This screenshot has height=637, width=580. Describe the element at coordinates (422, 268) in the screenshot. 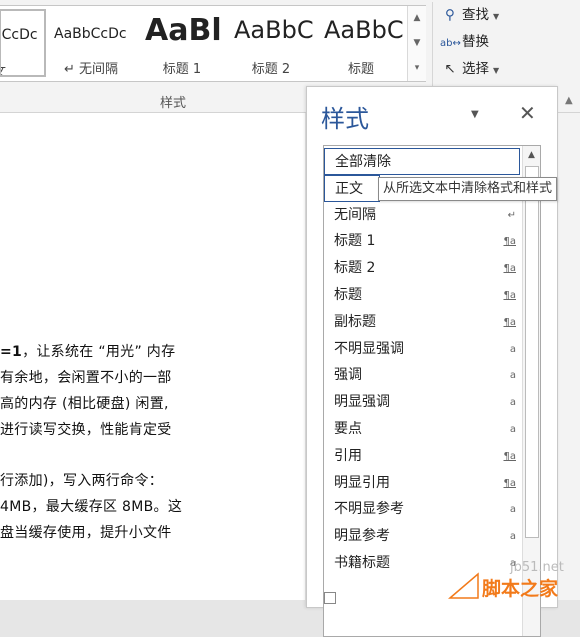

I see `style-list-item: 标题 2 ¶a` at that location.